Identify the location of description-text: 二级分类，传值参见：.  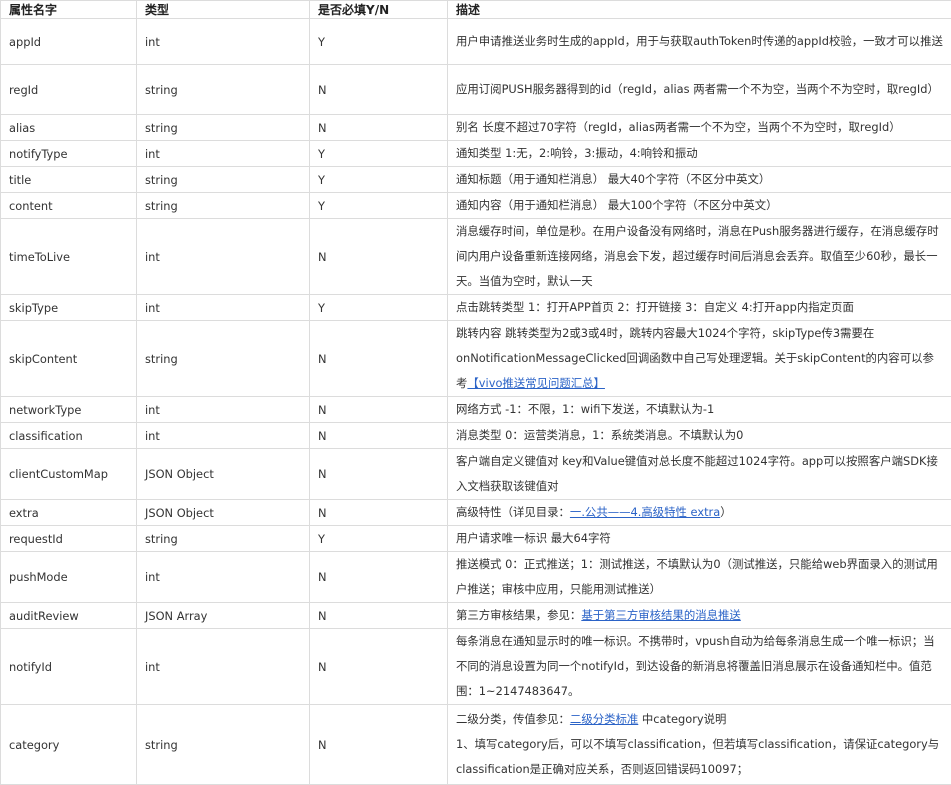
(513, 719).